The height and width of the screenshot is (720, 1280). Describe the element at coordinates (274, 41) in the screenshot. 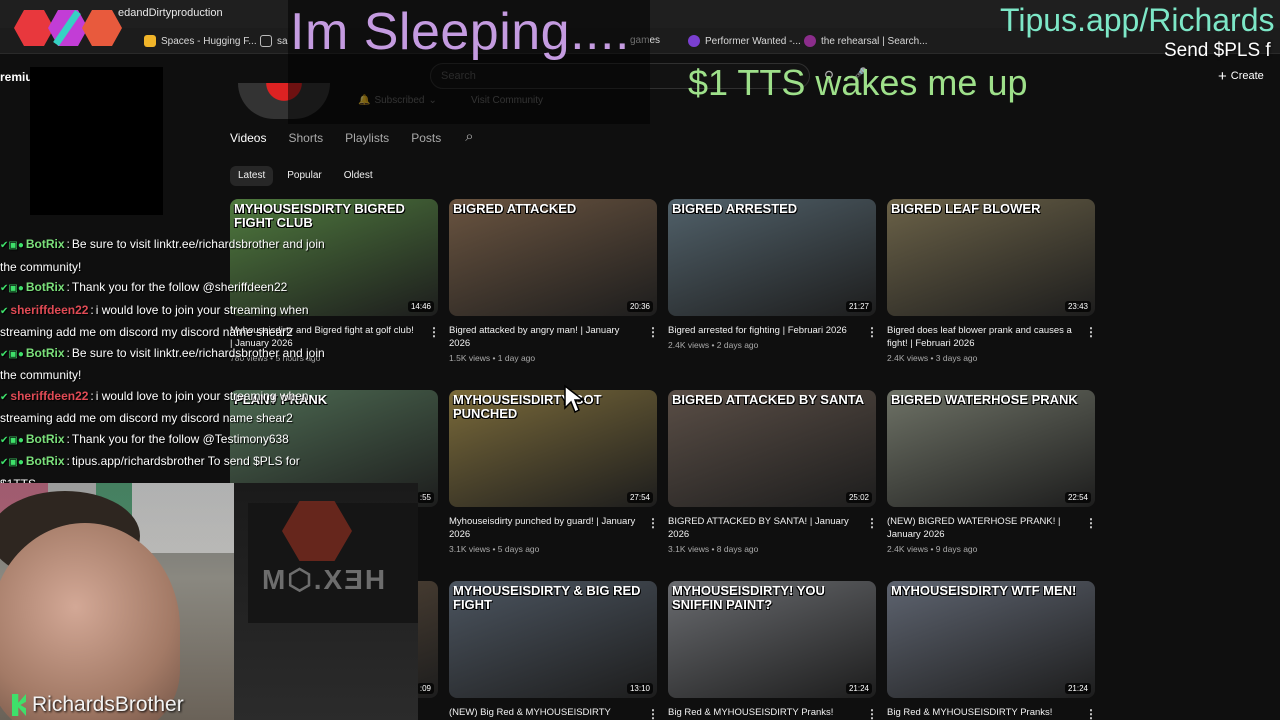

I see `bookmark-1: sa` at that location.